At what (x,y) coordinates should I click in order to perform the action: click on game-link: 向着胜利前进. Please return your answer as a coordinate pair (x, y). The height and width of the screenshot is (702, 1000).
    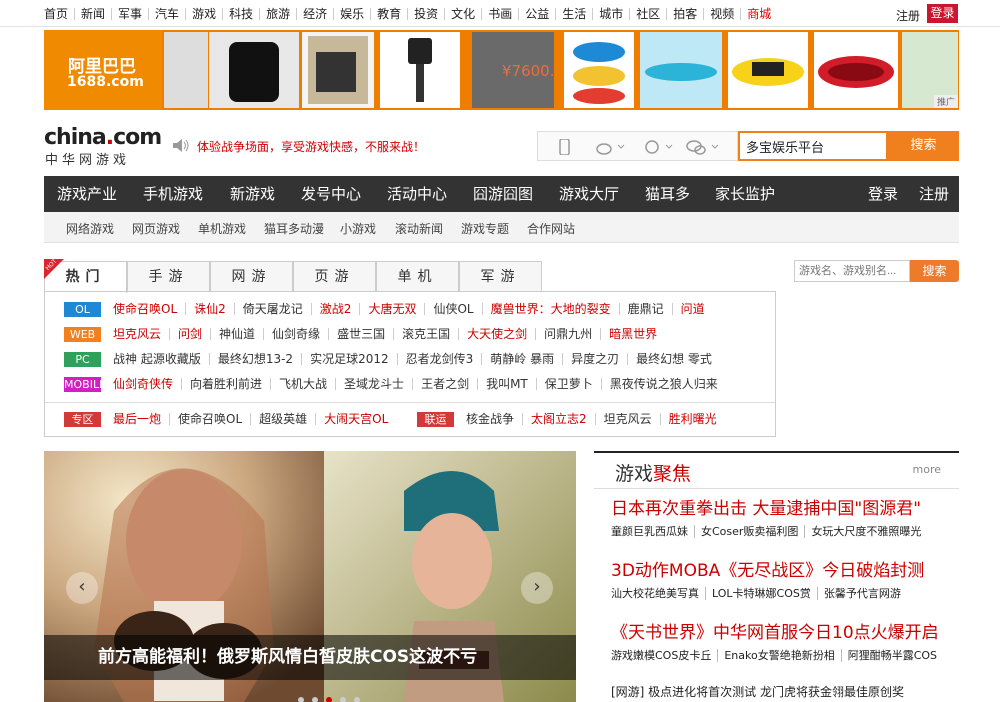
    Looking at the image, I should click on (227, 384).